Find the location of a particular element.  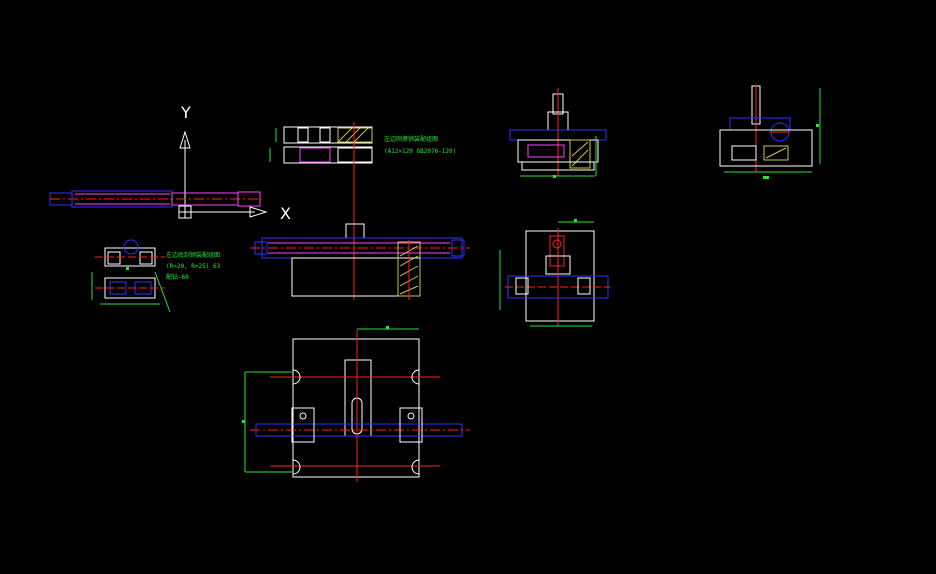

fixture-end-view is located at coordinates (770, 131).